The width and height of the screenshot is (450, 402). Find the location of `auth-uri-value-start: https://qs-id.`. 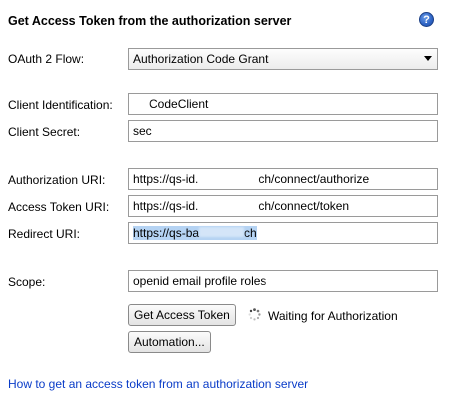

auth-uri-value-start: https://qs-id. is located at coordinates (166, 179).